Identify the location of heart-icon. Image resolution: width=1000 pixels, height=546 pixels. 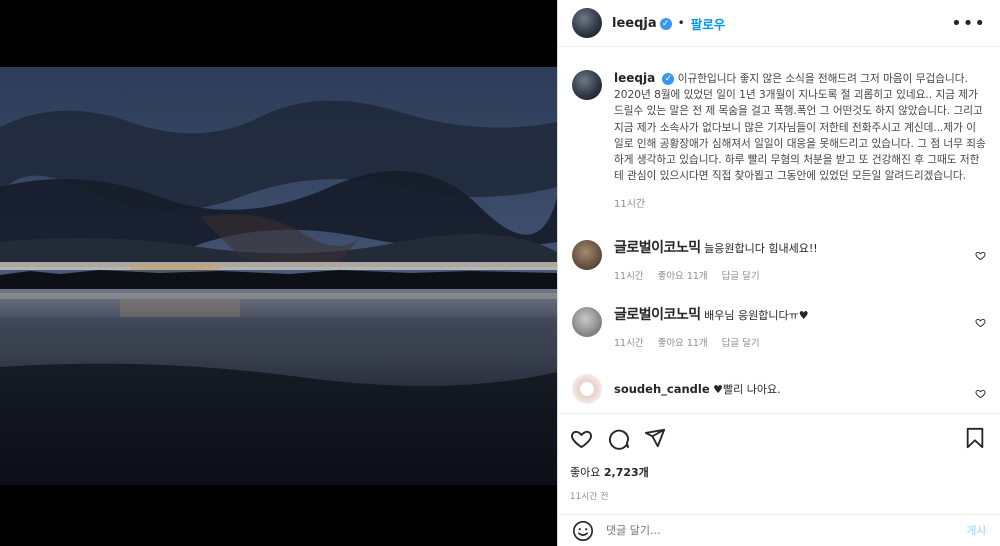
(581, 438).